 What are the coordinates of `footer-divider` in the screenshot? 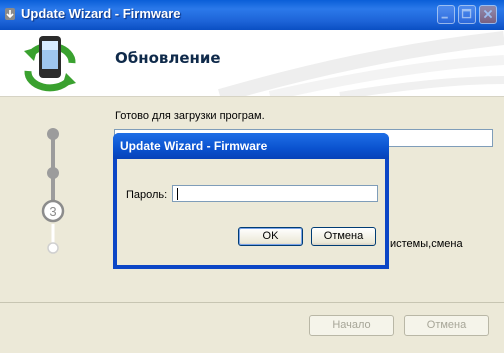 It's located at (252, 302).